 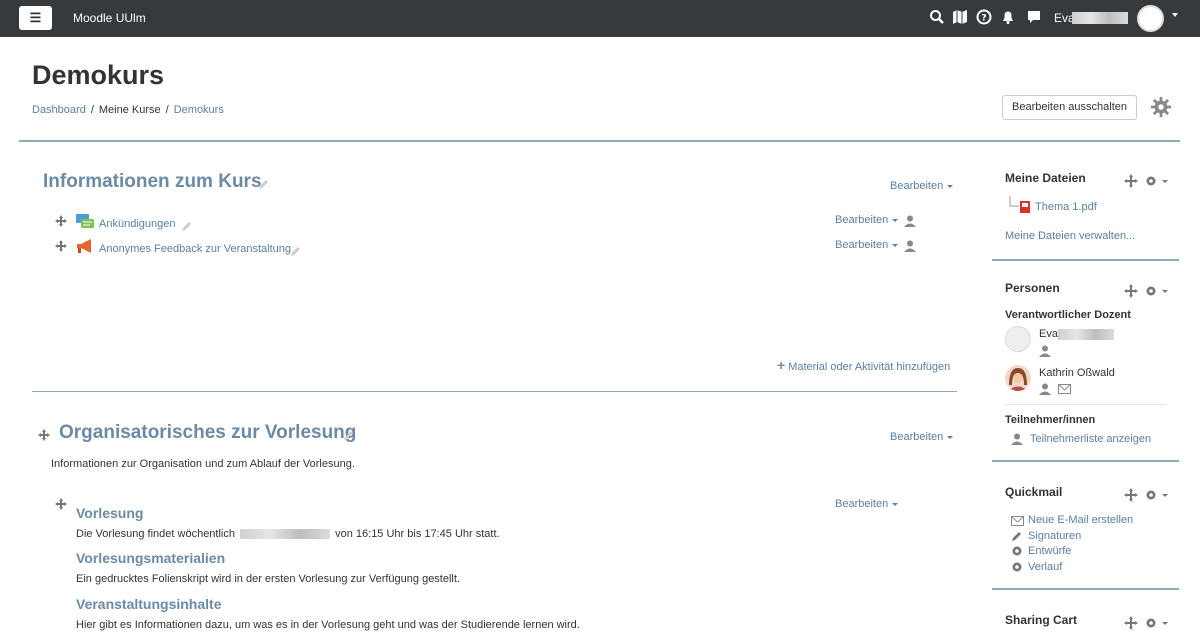 I want to click on plus-icon: +, so click(x=781, y=365).